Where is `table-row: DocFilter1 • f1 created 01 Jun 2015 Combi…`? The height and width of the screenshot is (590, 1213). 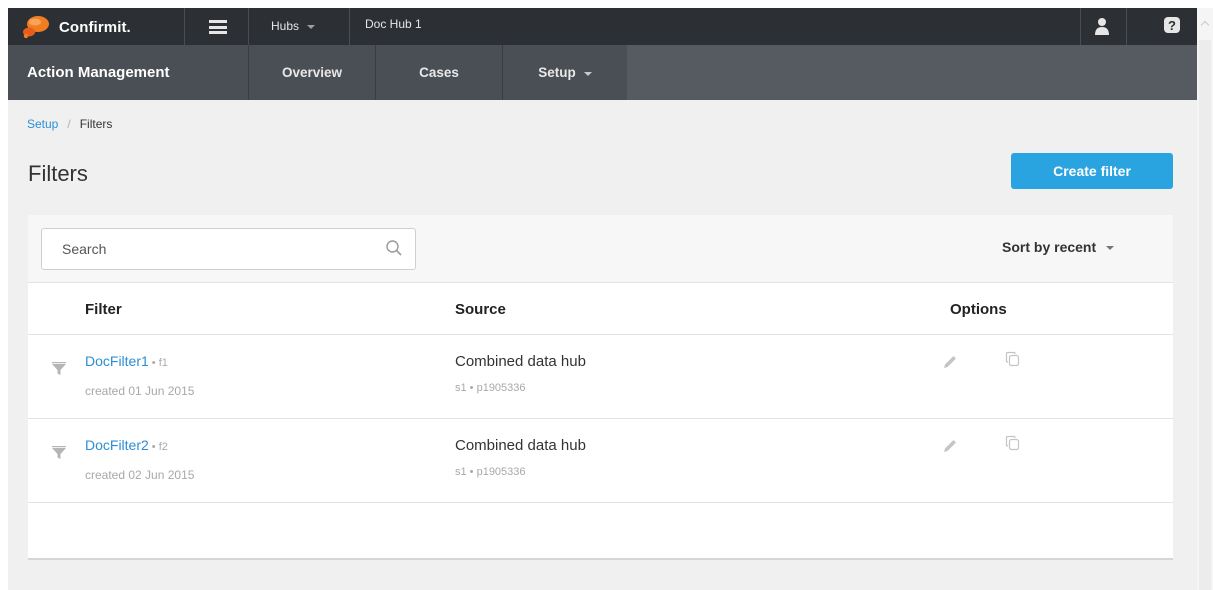
table-row: DocFilter1 • f1 created 01 Jun 2015 Combi… is located at coordinates (600, 377).